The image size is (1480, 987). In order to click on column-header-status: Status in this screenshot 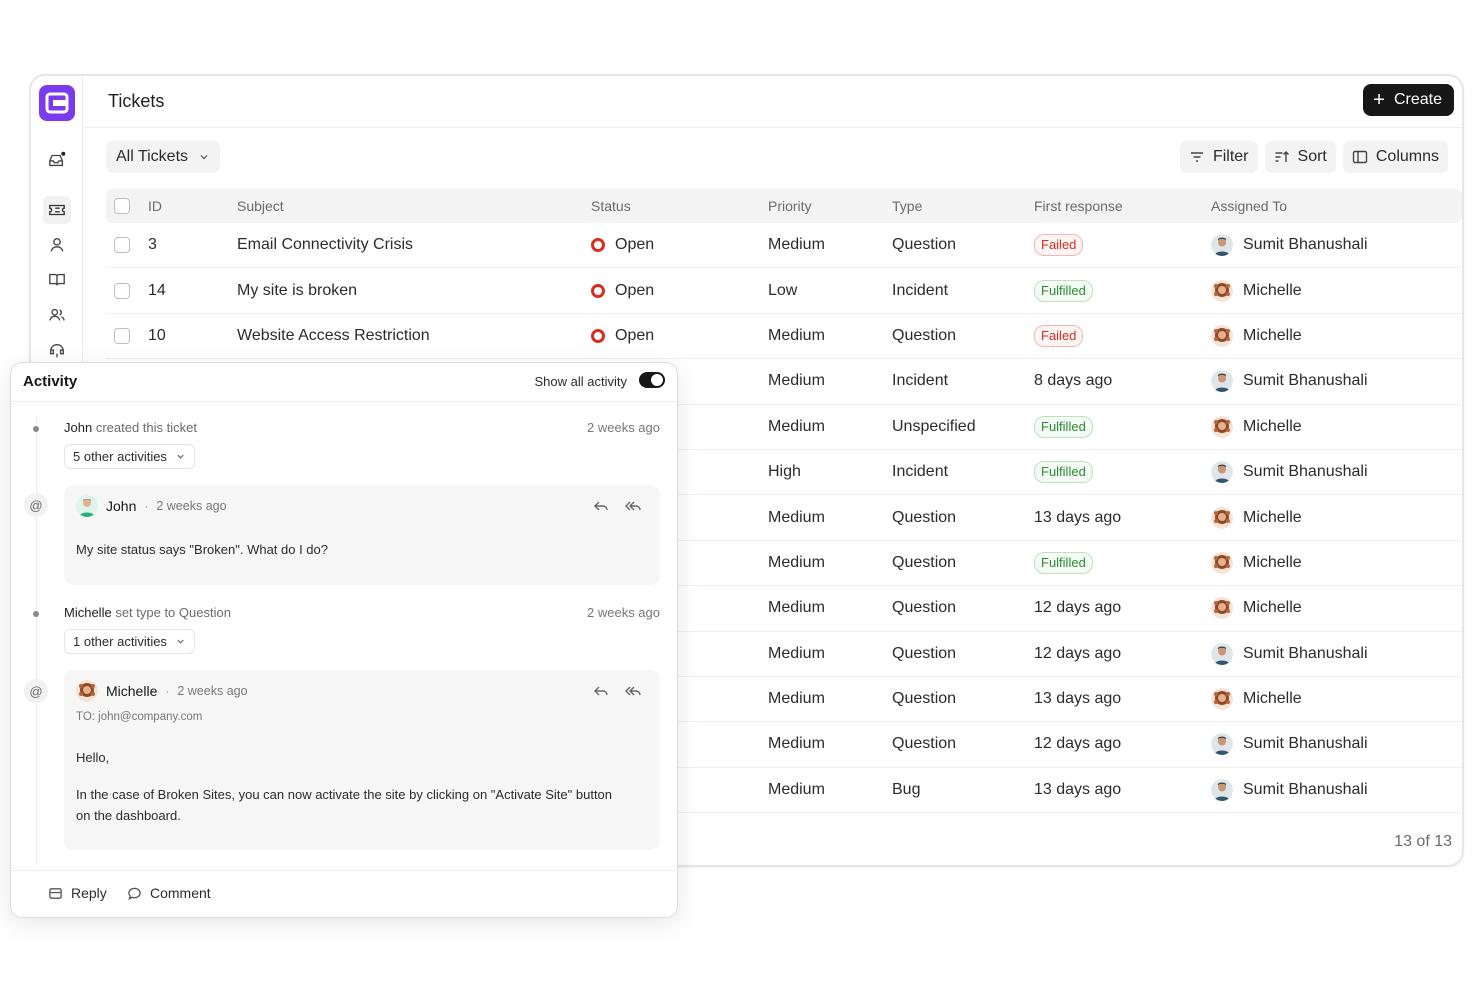, I will do `click(611, 206)`.